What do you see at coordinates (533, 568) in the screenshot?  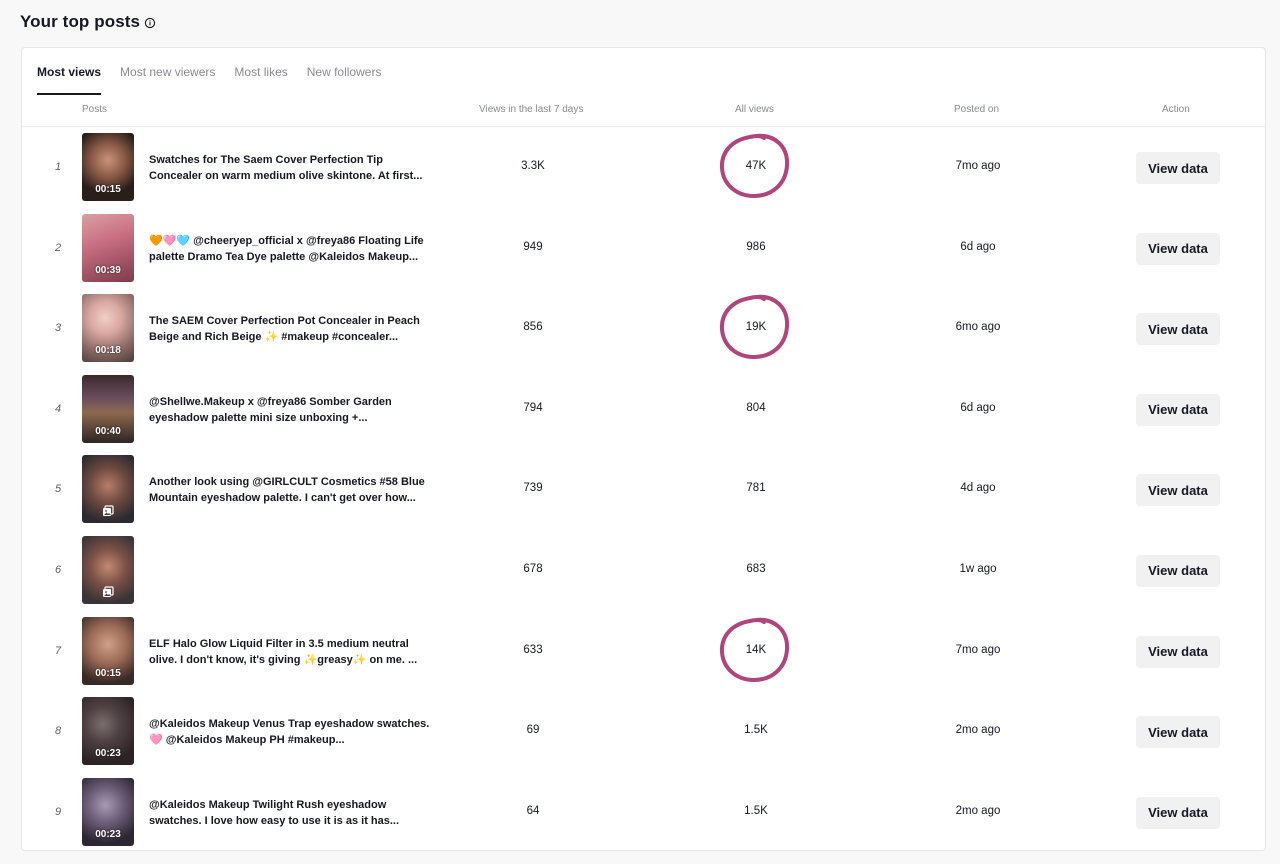 I see `views-7d-value: 678` at bounding box center [533, 568].